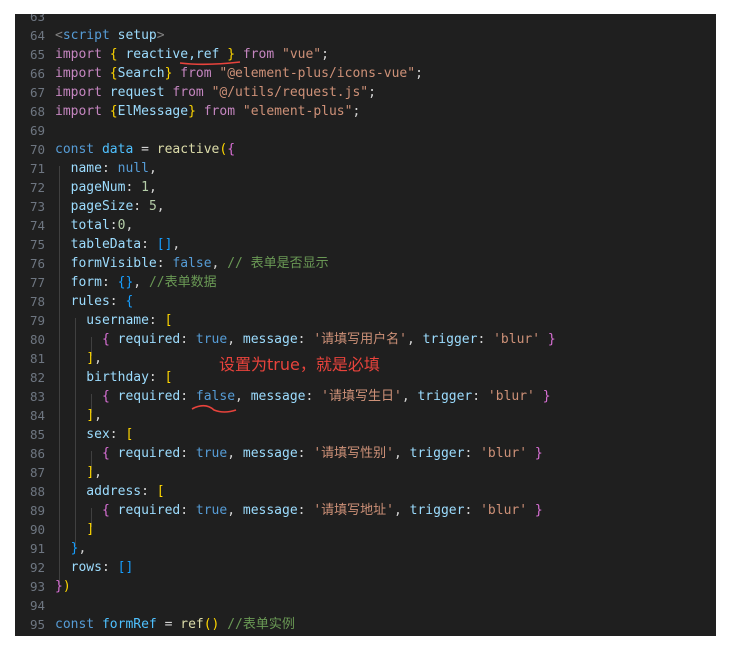 This screenshot has height=651, width=730. Describe the element at coordinates (125, 567) in the screenshot. I see `code-token: []` at that location.